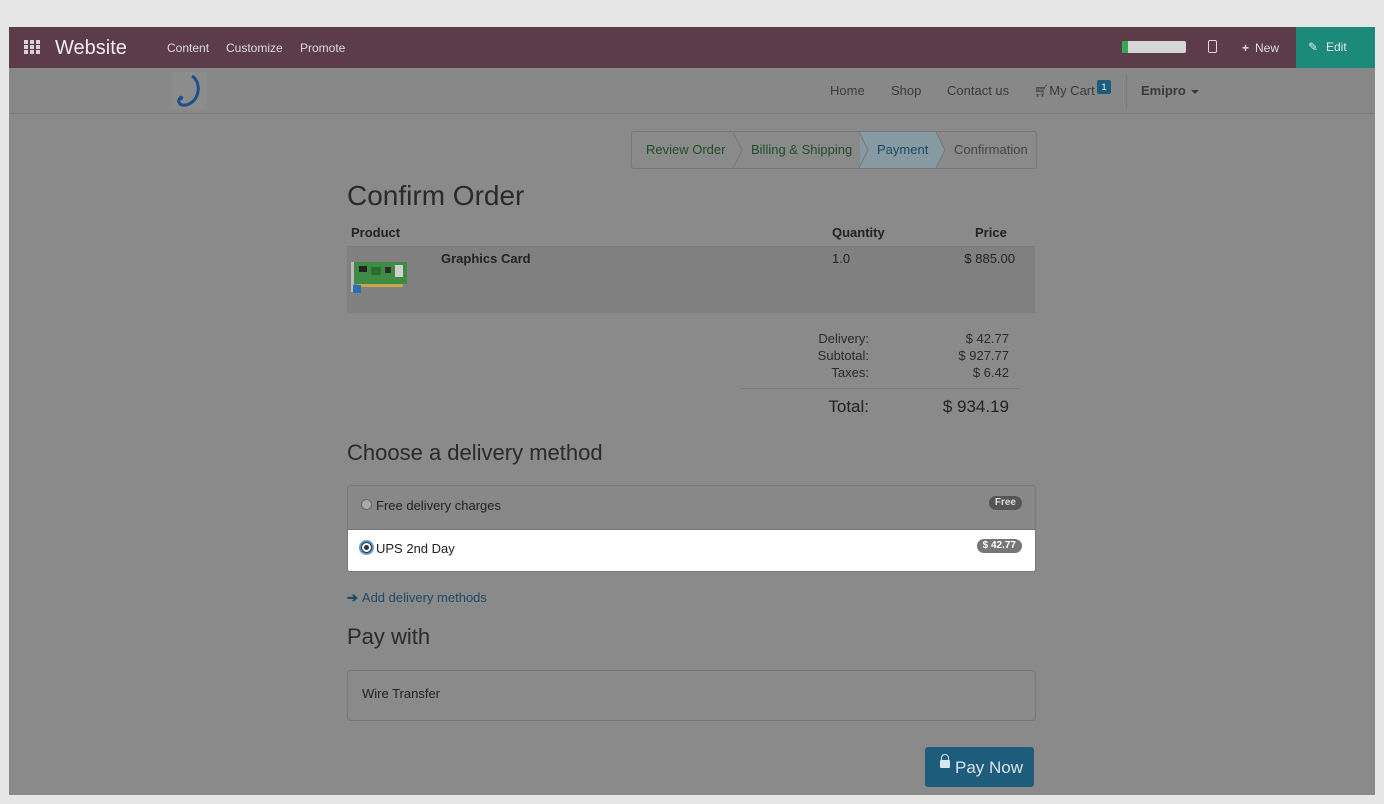  I want to click on caret-down-icon, so click(1194, 91).